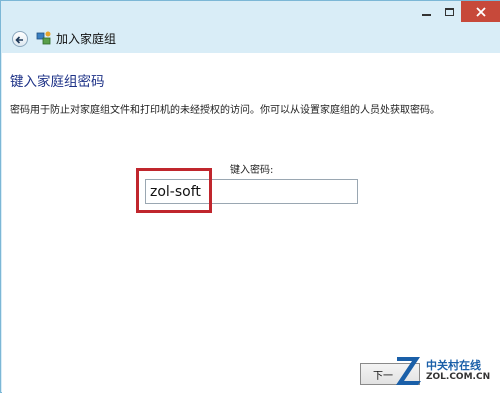 Image resolution: width=500 pixels, height=393 pixels. I want to click on maximize-icon, so click(449, 11).